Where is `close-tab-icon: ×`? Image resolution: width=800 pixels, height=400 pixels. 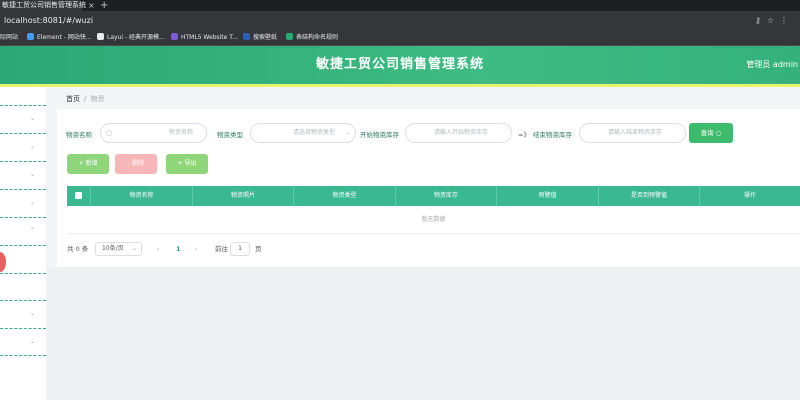
close-tab-icon: × is located at coordinates (91, 5).